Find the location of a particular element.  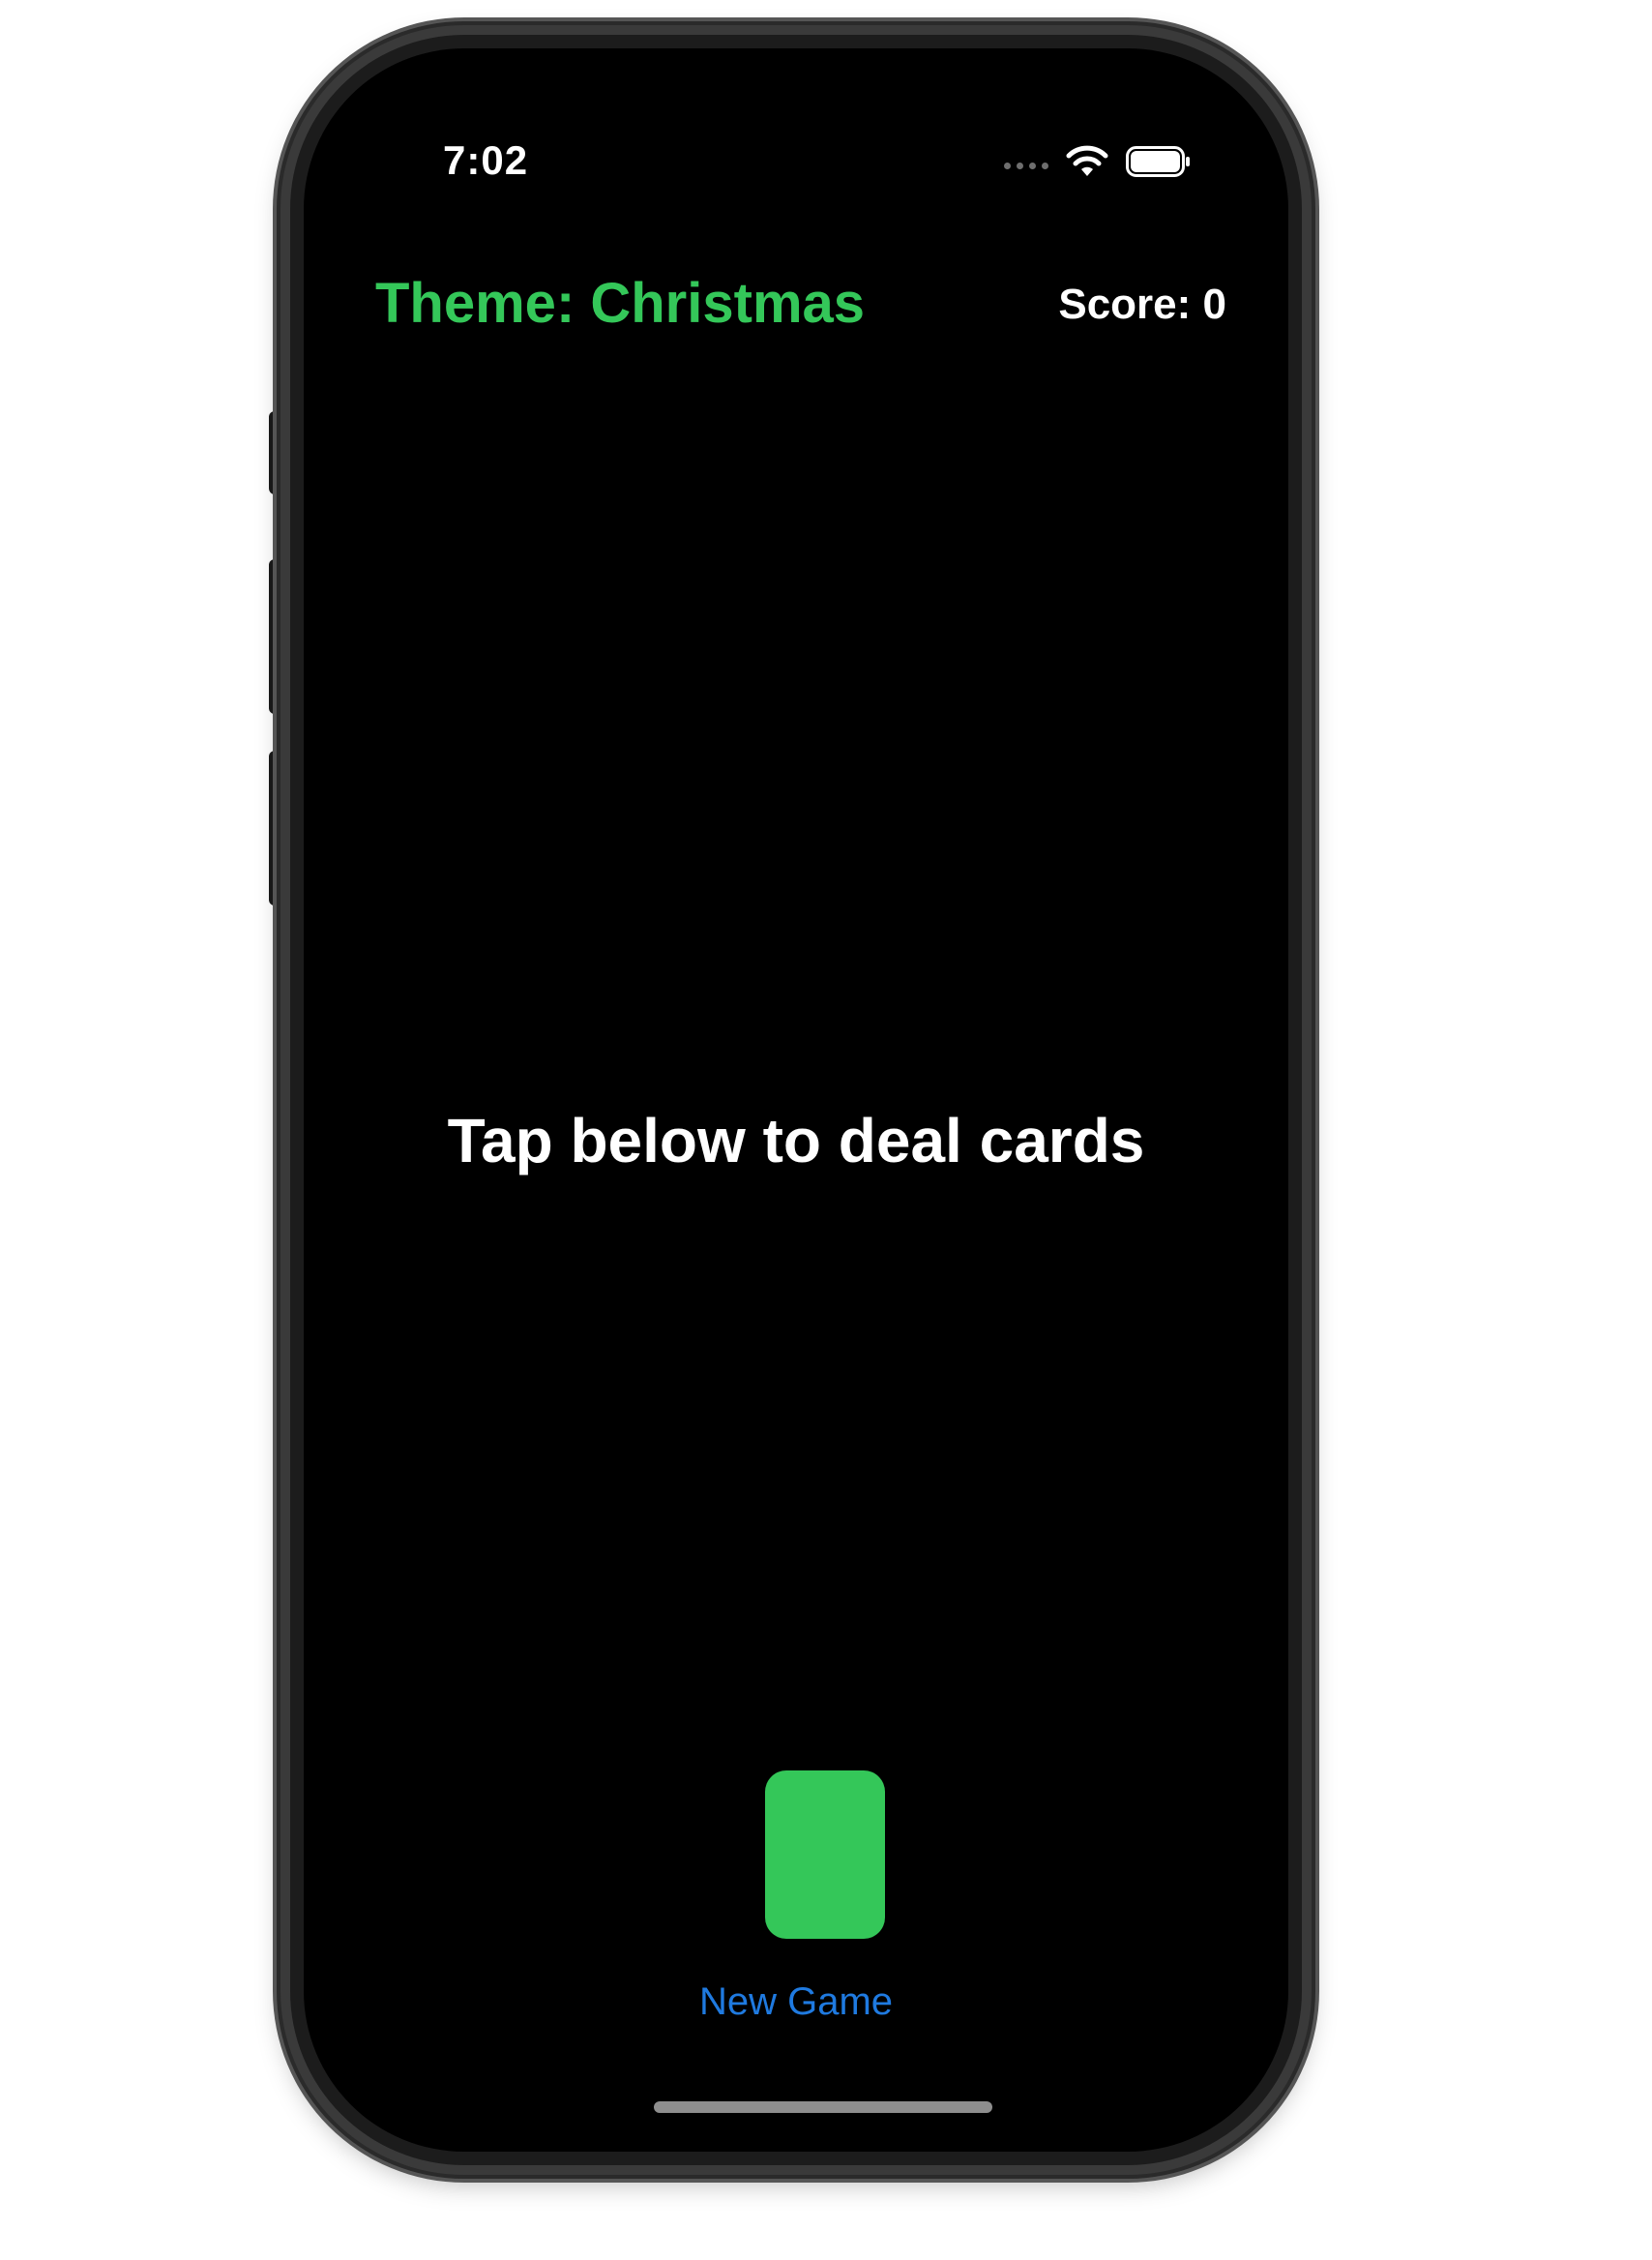

home-indicator is located at coordinates (823, 2107).